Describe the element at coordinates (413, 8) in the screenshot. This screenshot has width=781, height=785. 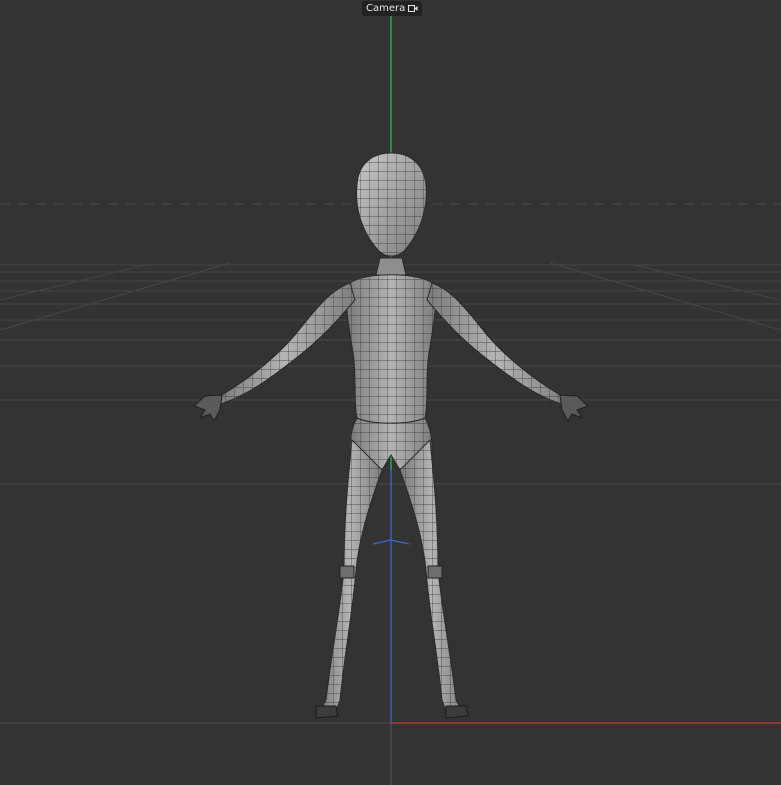
I see `camera-icon` at that location.